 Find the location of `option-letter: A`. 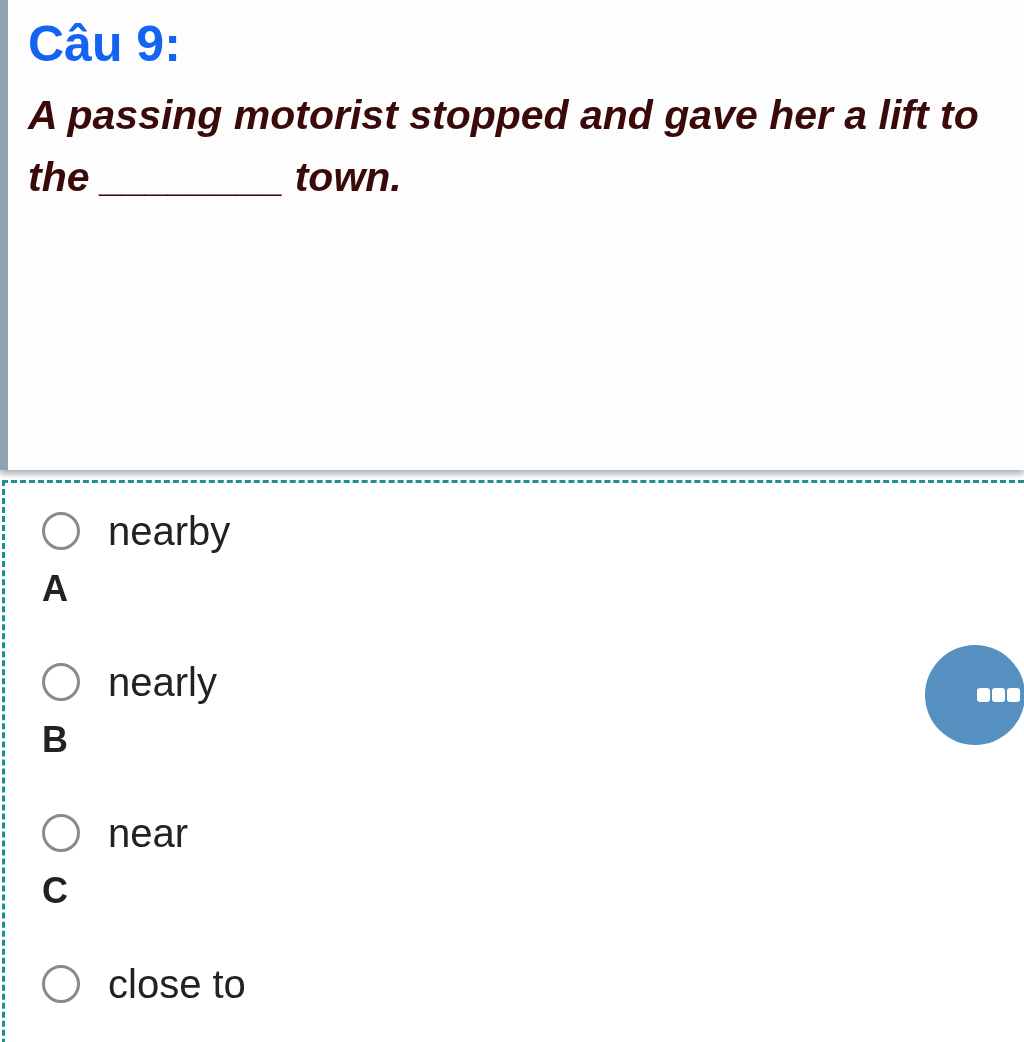

option-letter: A is located at coordinates (55, 589).